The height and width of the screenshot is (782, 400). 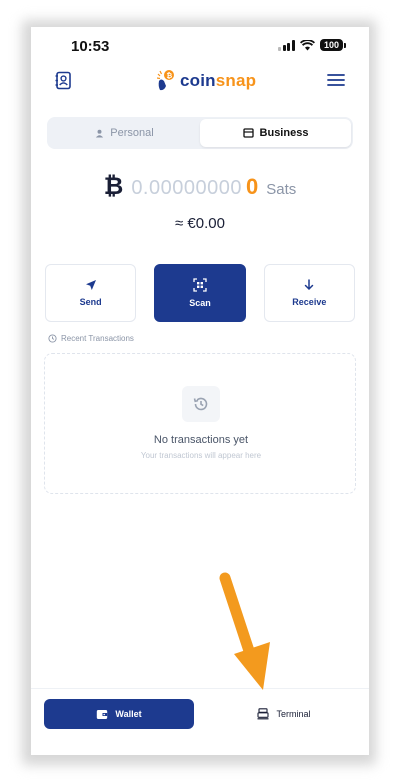 I want to click on nav-wallet-button: Wallet, so click(x=119, y=714).